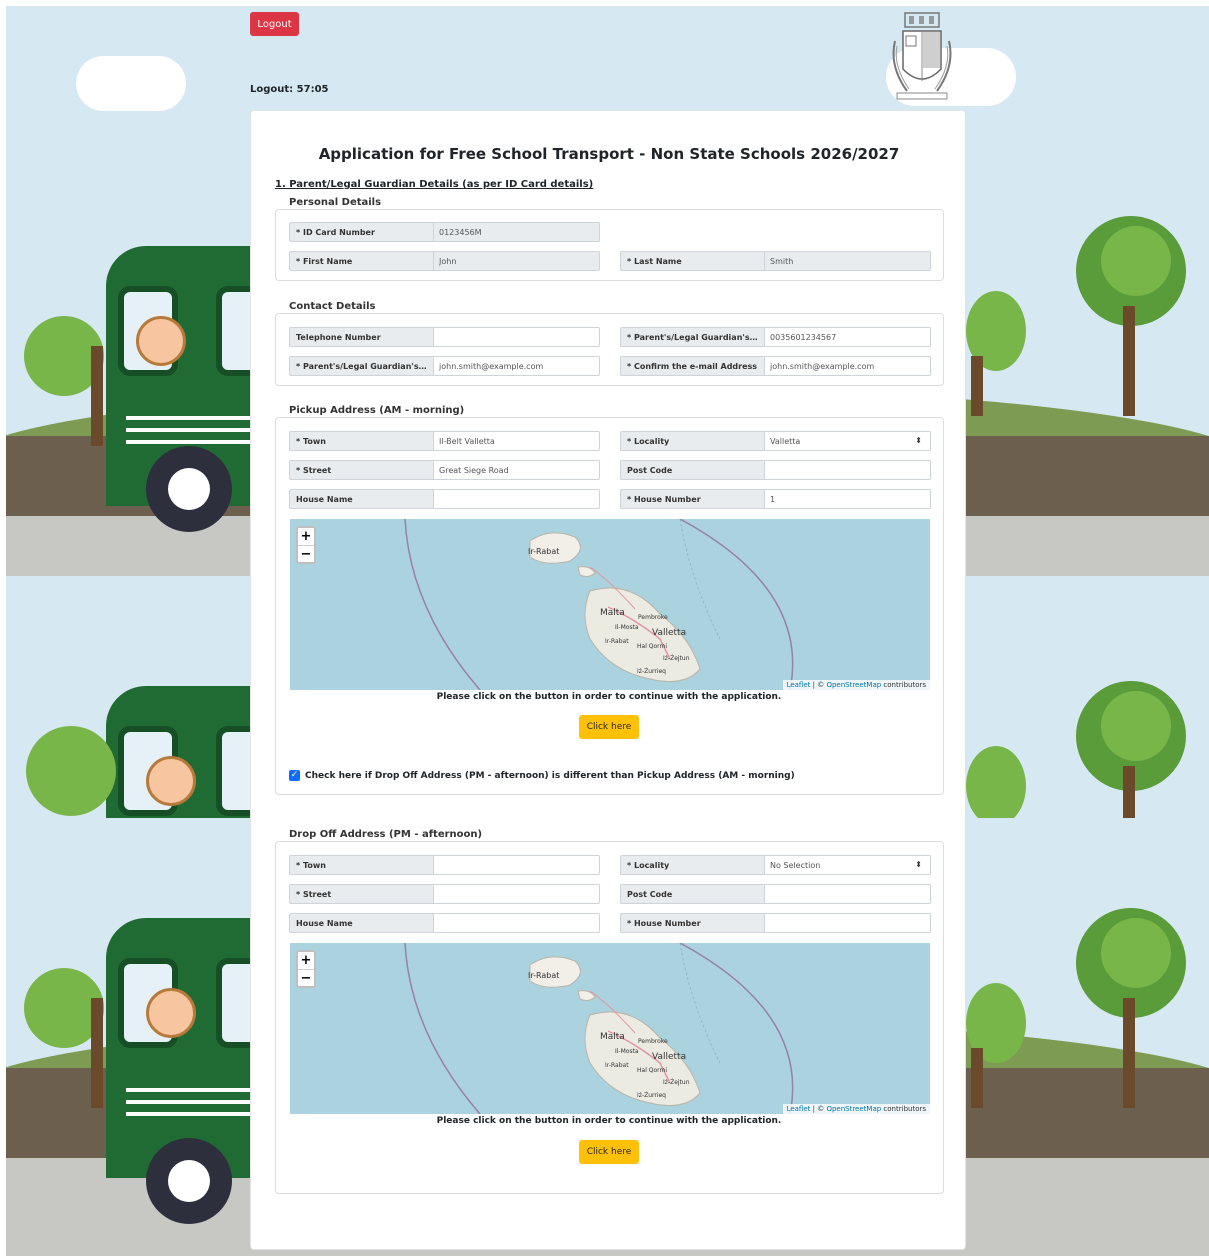 The image size is (1209, 1256). I want to click on dropoff-locality-label: * Locality, so click(692, 865).